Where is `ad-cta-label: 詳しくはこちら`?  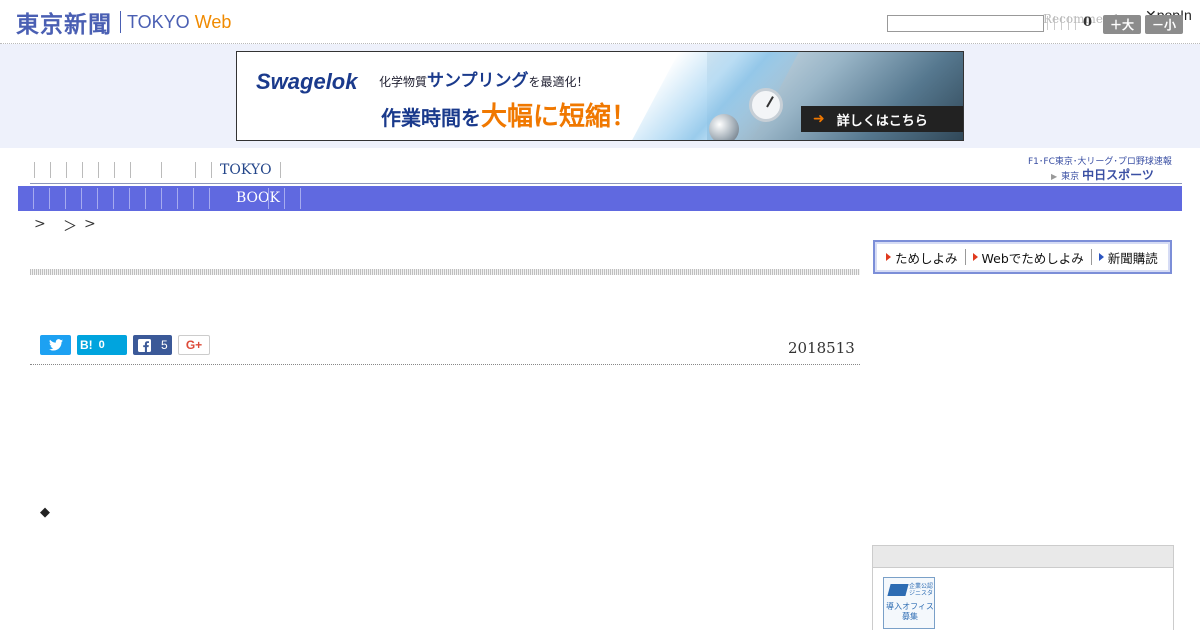 ad-cta-label: 詳しくはこちら is located at coordinates (882, 121).